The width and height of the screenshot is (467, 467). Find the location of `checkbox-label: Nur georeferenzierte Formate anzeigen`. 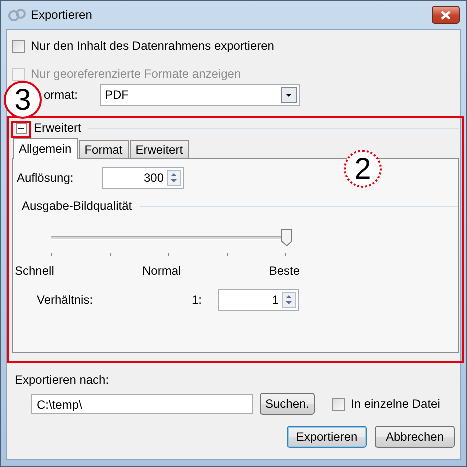

checkbox-label: Nur georeferenzierte Formate anzeigen is located at coordinates (136, 74).